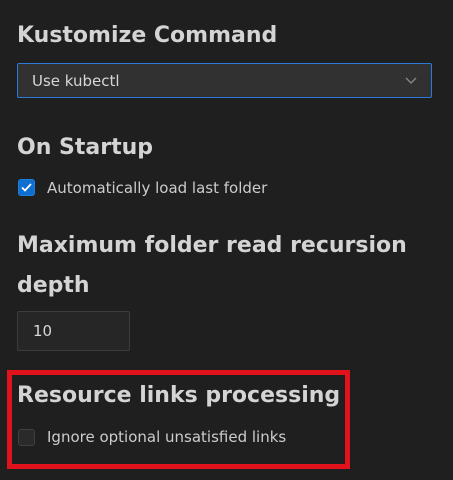  I want to click on recursion-depth-heading-line2: depth, so click(53, 285).